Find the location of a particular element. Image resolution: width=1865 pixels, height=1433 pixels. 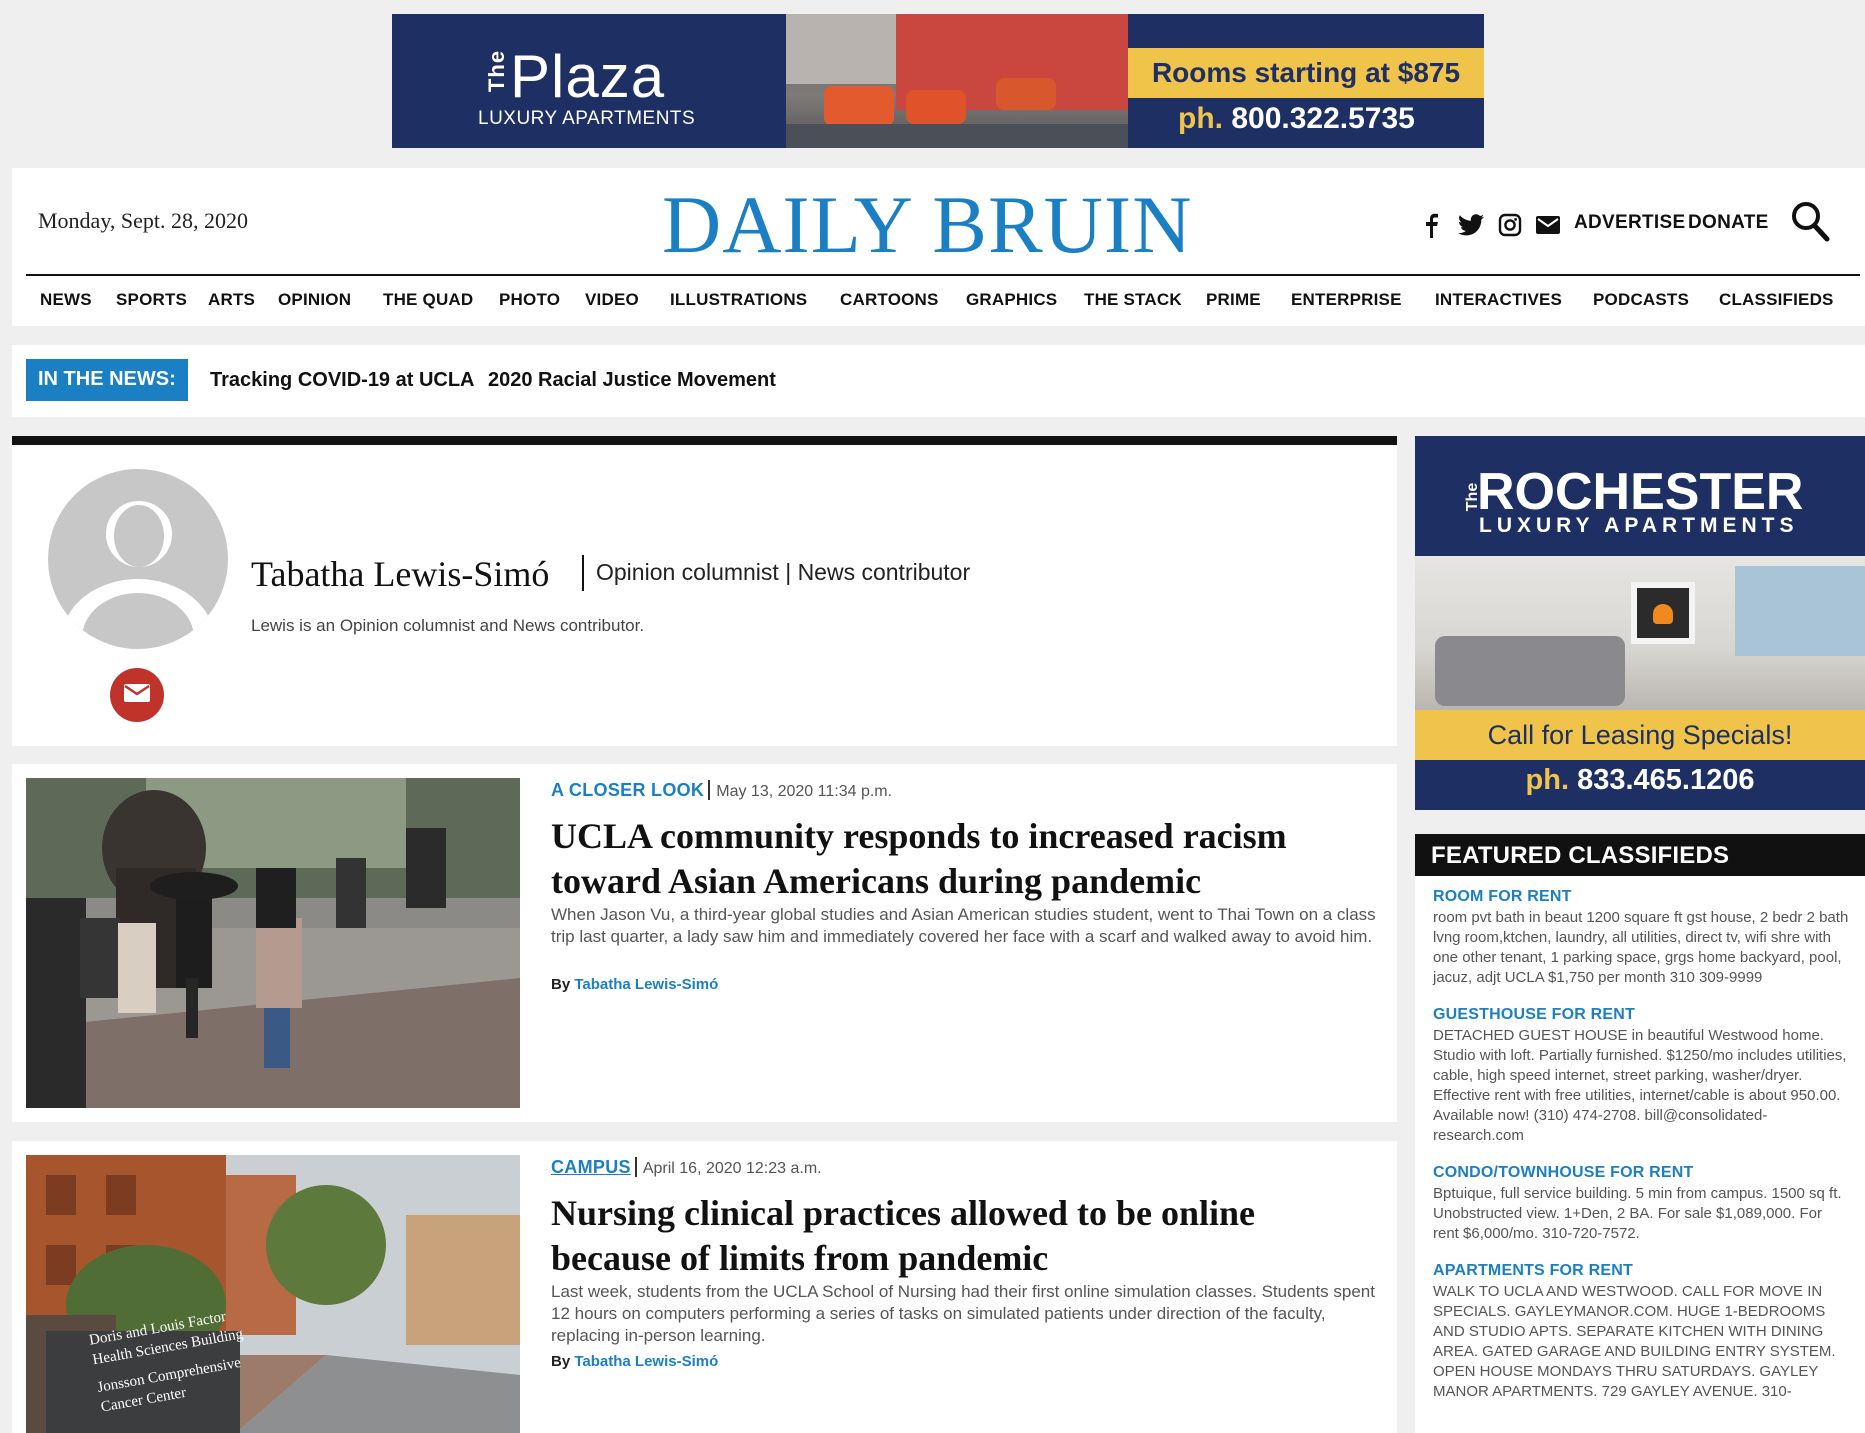

ad-rooms-price: Rooms starting at $875 is located at coordinates (1306, 73).